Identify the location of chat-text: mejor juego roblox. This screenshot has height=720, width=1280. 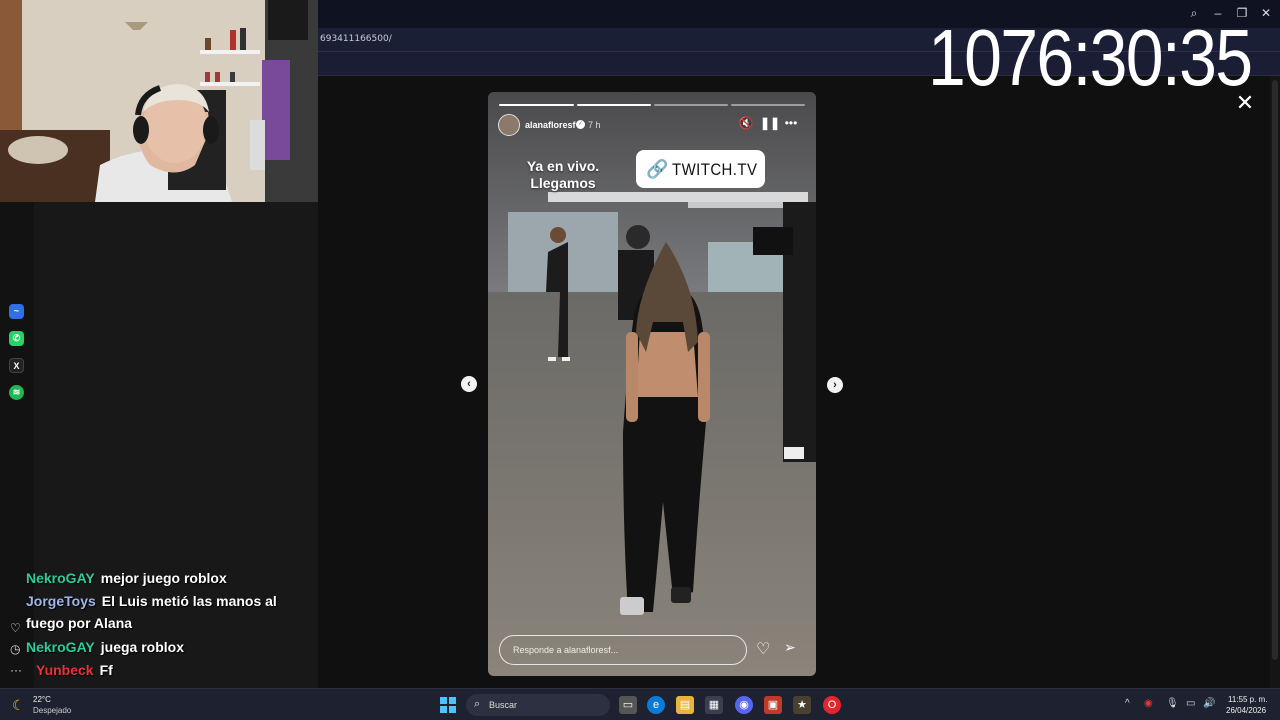
(163, 578).